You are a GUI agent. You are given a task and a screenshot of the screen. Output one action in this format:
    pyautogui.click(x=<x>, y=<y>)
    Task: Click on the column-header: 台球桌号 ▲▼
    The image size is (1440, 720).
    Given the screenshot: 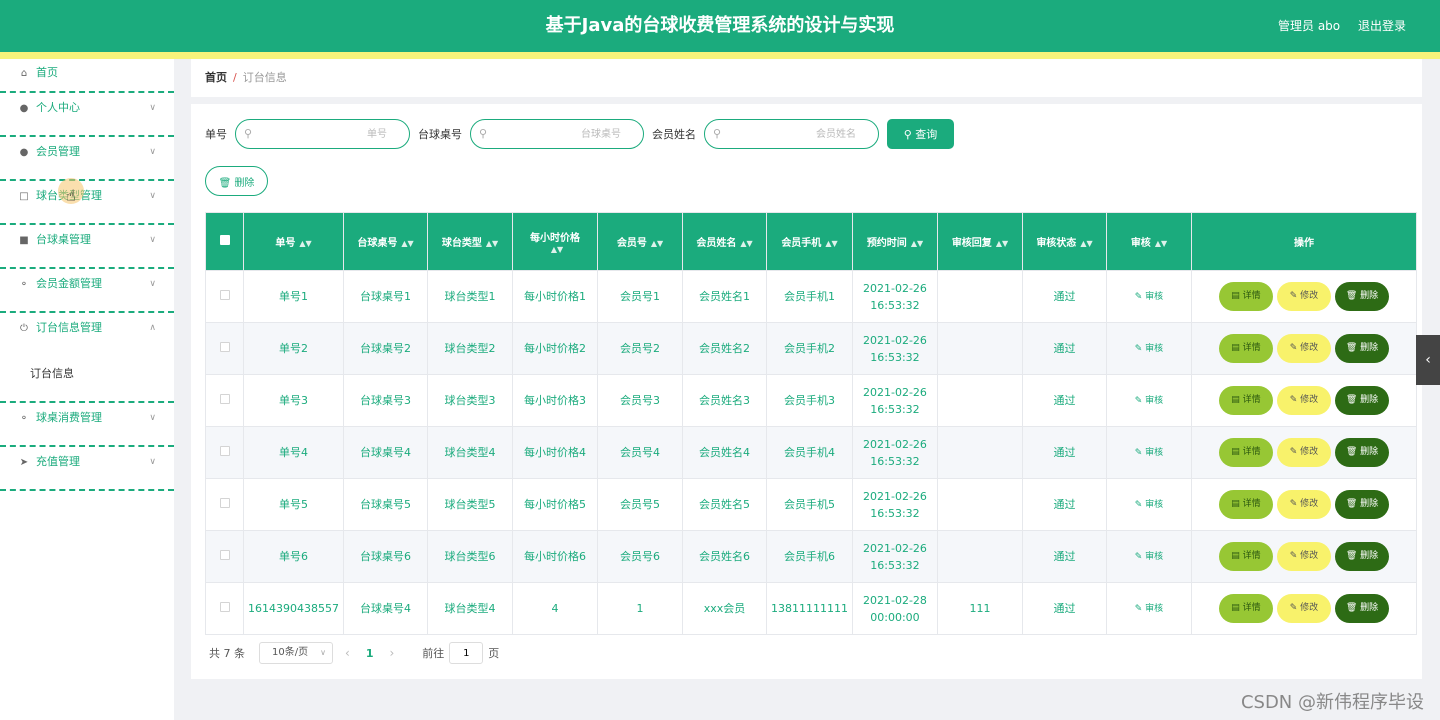 What is the action you would take?
    pyautogui.click(x=385, y=241)
    